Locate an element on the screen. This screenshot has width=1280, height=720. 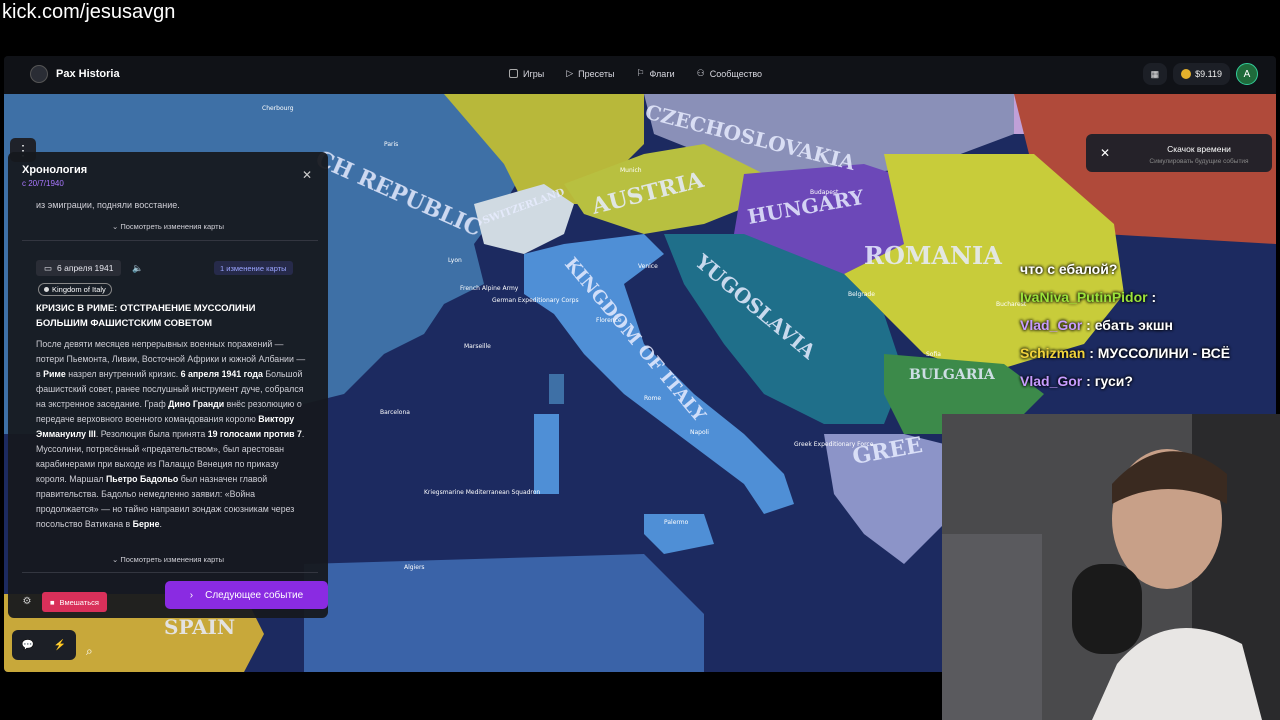
chat-message: что с ебалой? is located at coordinates (1069, 269).